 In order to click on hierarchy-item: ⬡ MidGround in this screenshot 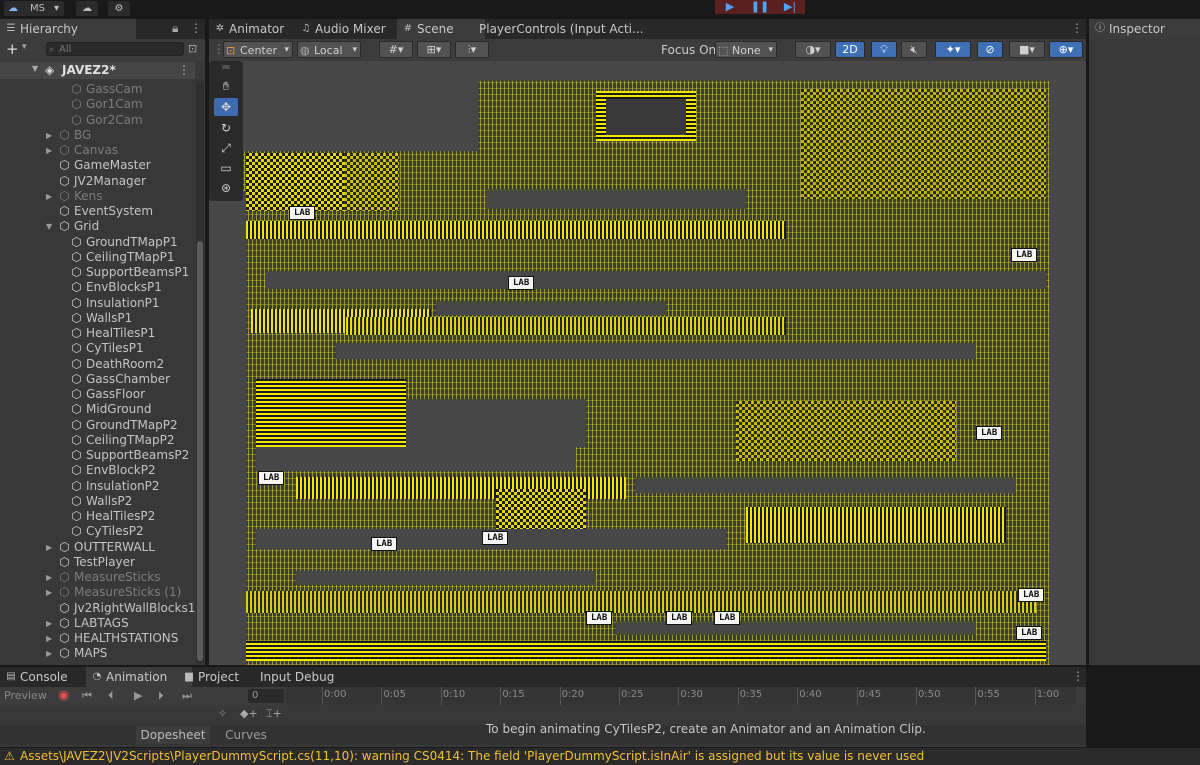, I will do `click(97, 409)`.